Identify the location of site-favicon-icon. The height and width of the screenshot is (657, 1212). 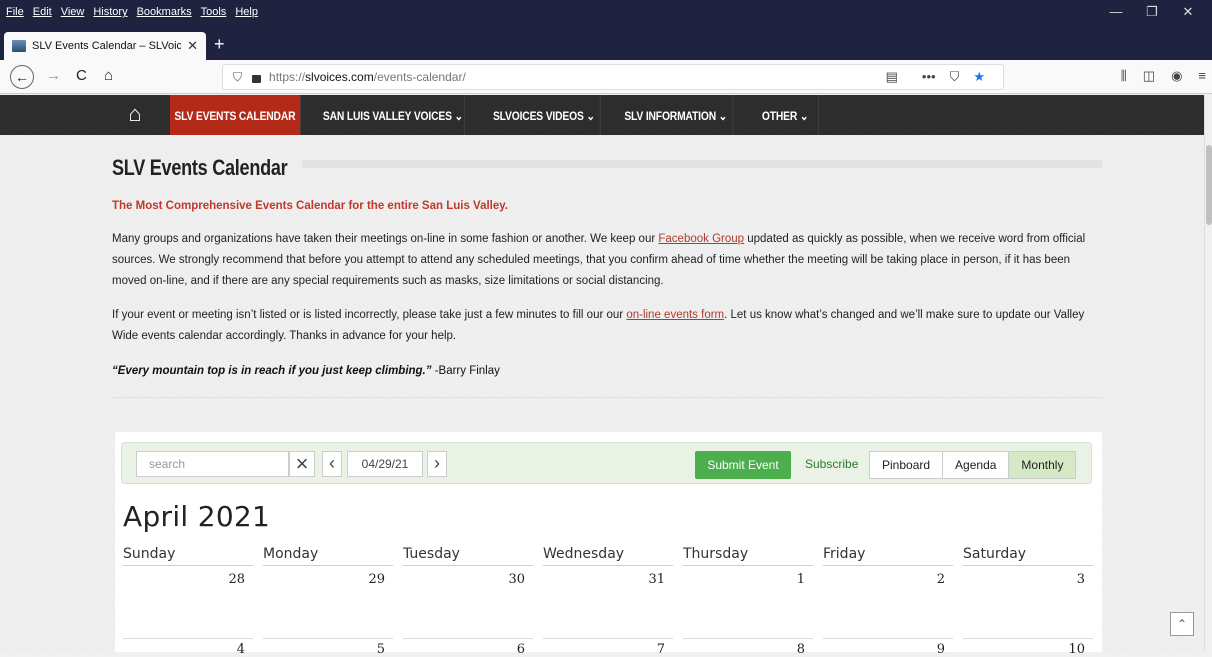
(19, 46).